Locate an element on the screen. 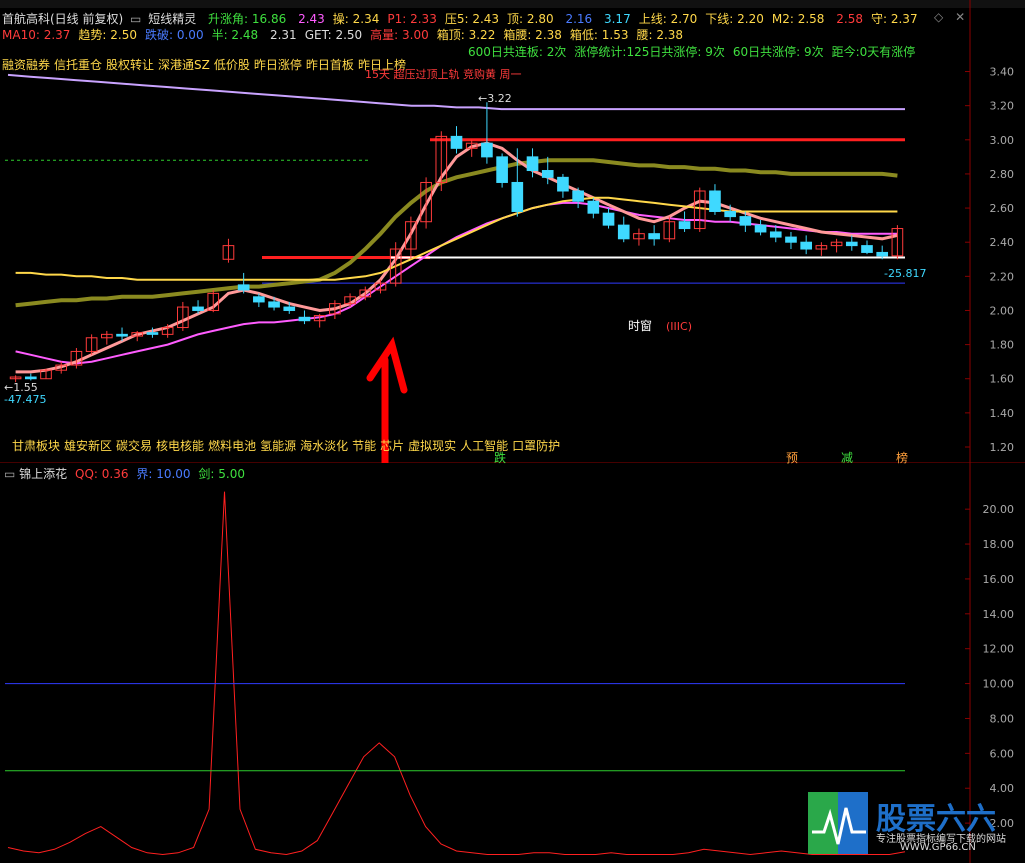 The height and width of the screenshot is (863, 1025). indicator-value-0: 升涨角: 16.86 is located at coordinates (247, 19).